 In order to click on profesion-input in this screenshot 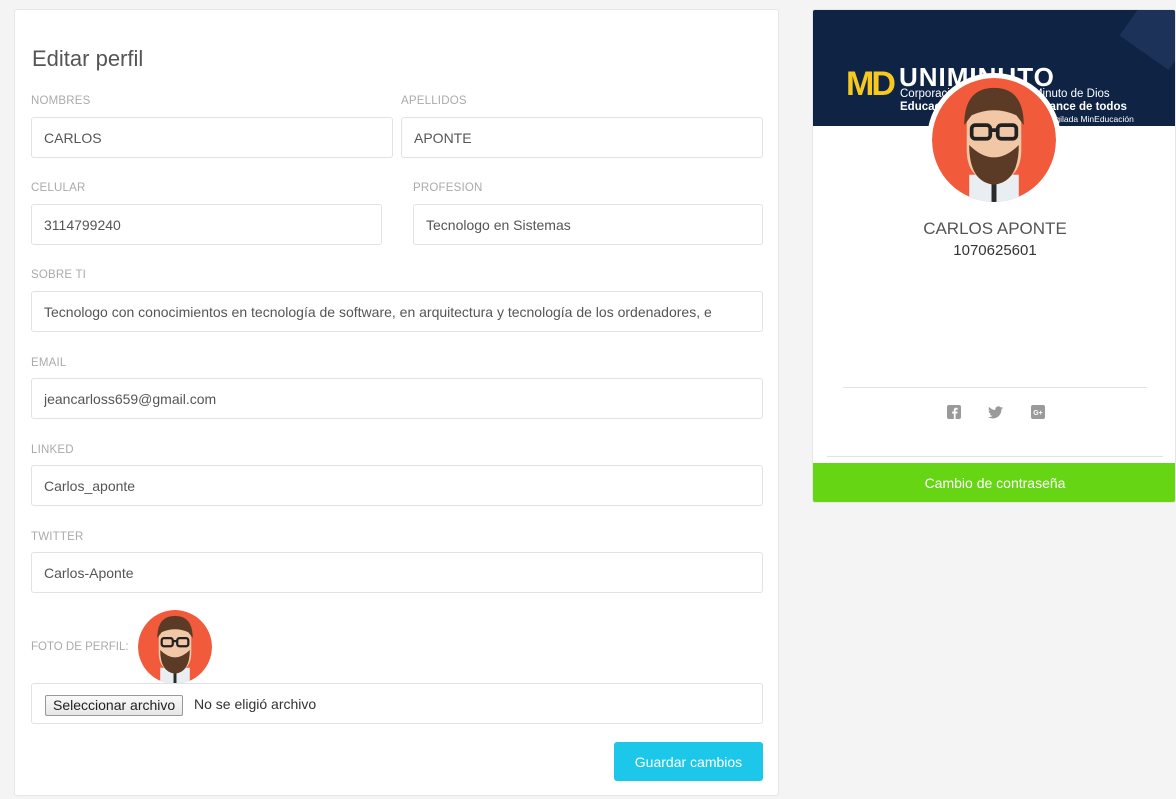, I will do `click(588, 224)`.